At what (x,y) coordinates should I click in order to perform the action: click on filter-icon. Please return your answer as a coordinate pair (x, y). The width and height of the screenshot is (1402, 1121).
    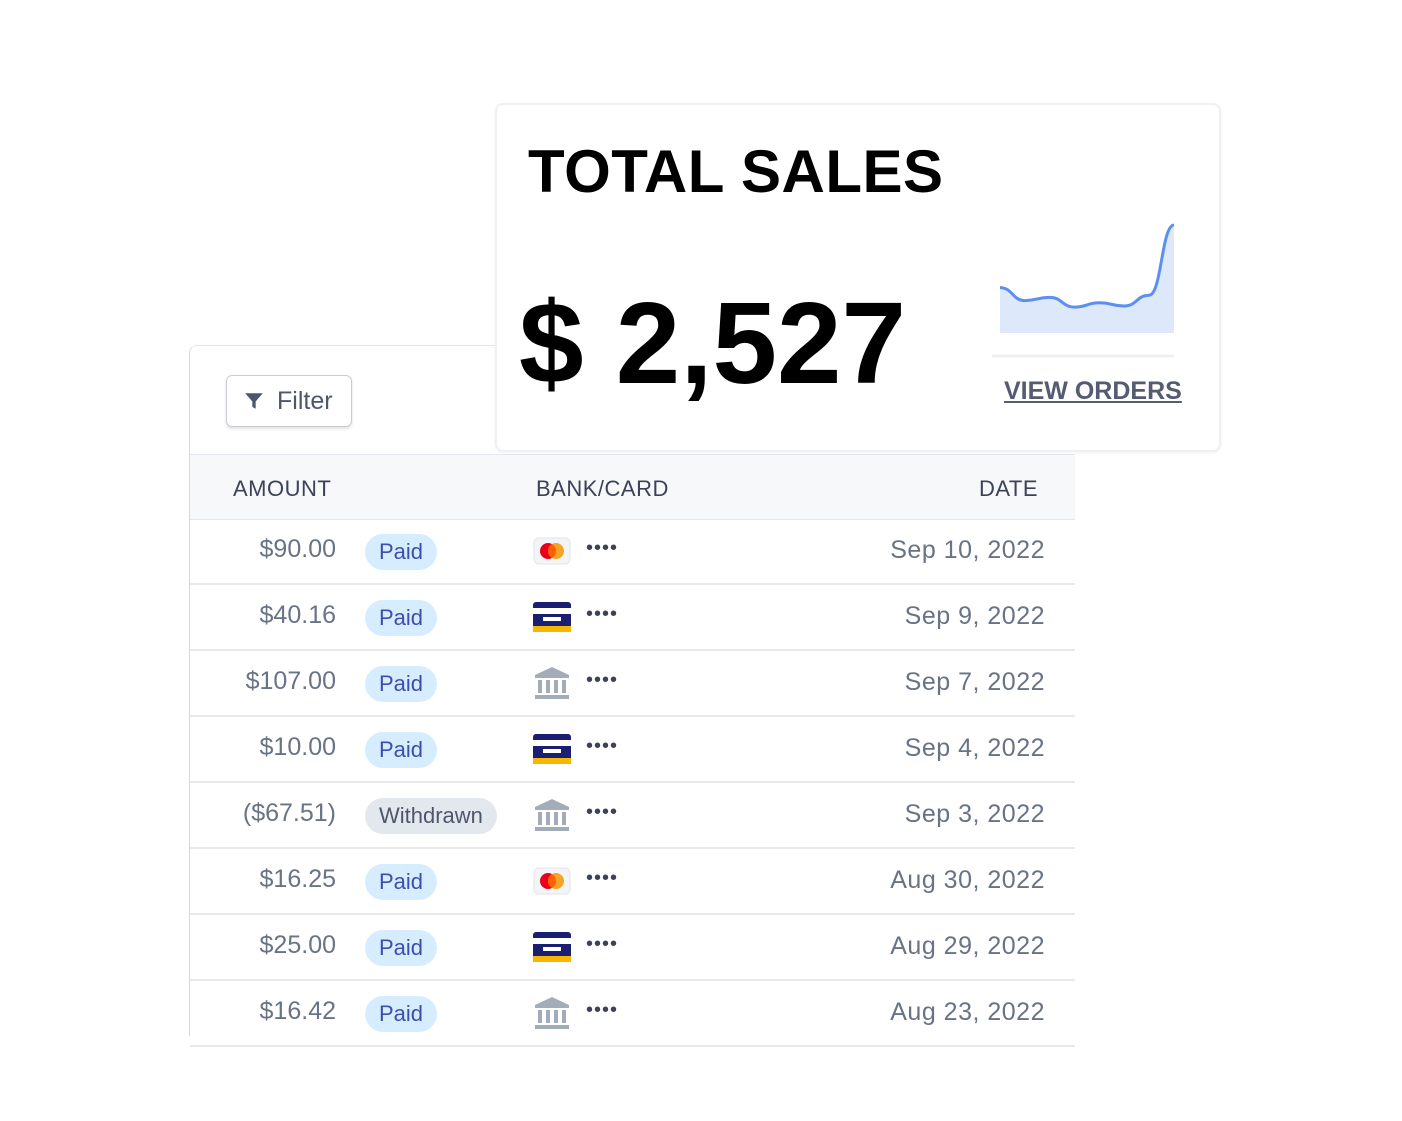
    Looking at the image, I should click on (254, 401).